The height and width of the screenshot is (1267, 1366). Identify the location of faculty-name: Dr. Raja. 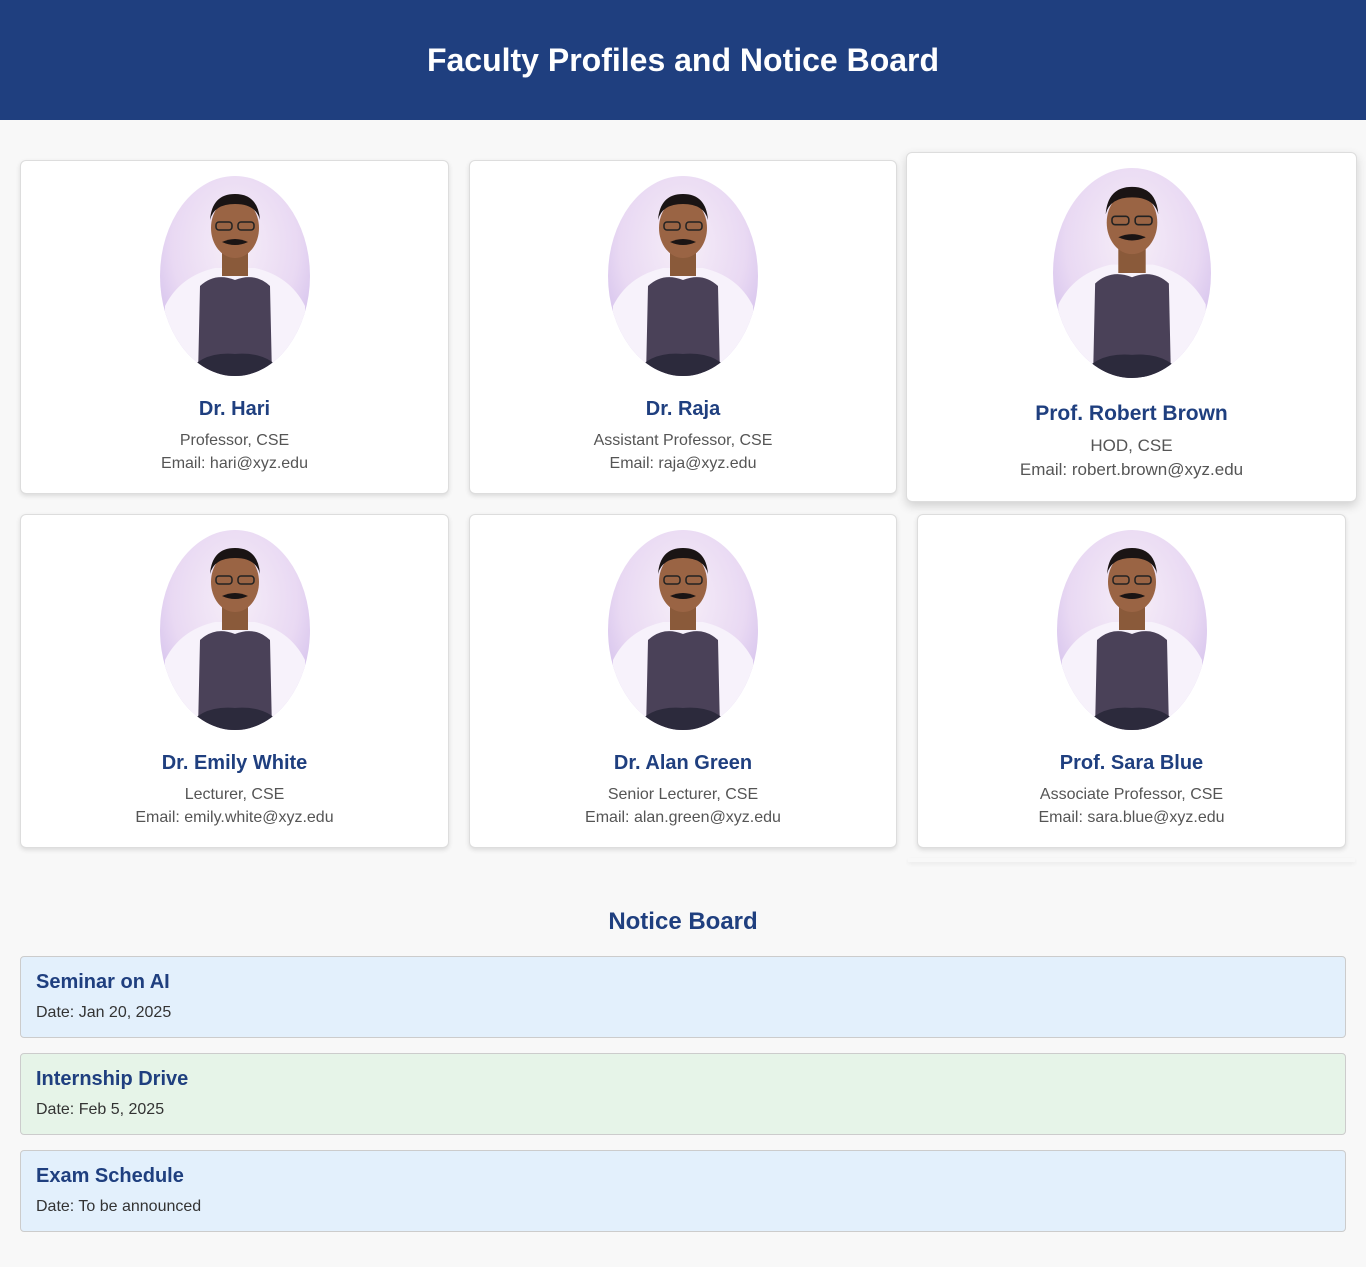
(683, 409).